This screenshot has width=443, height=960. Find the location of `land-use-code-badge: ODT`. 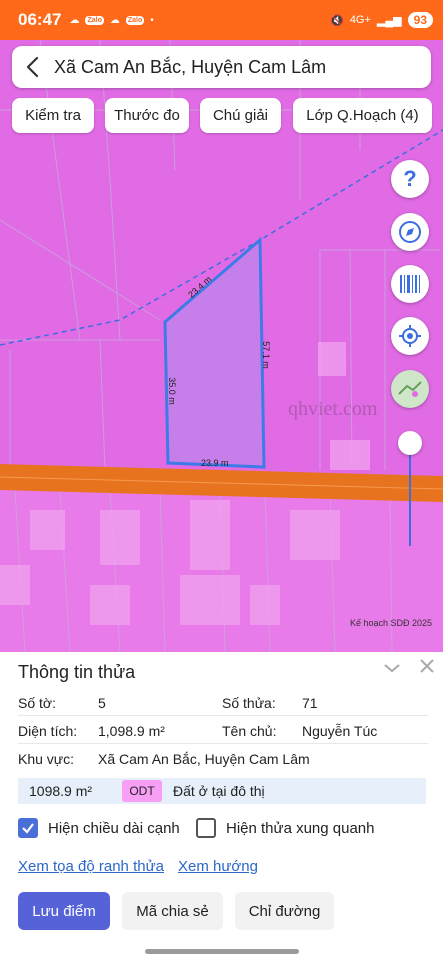

land-use-code-badge: ODT is located at coordinates (142, 791).